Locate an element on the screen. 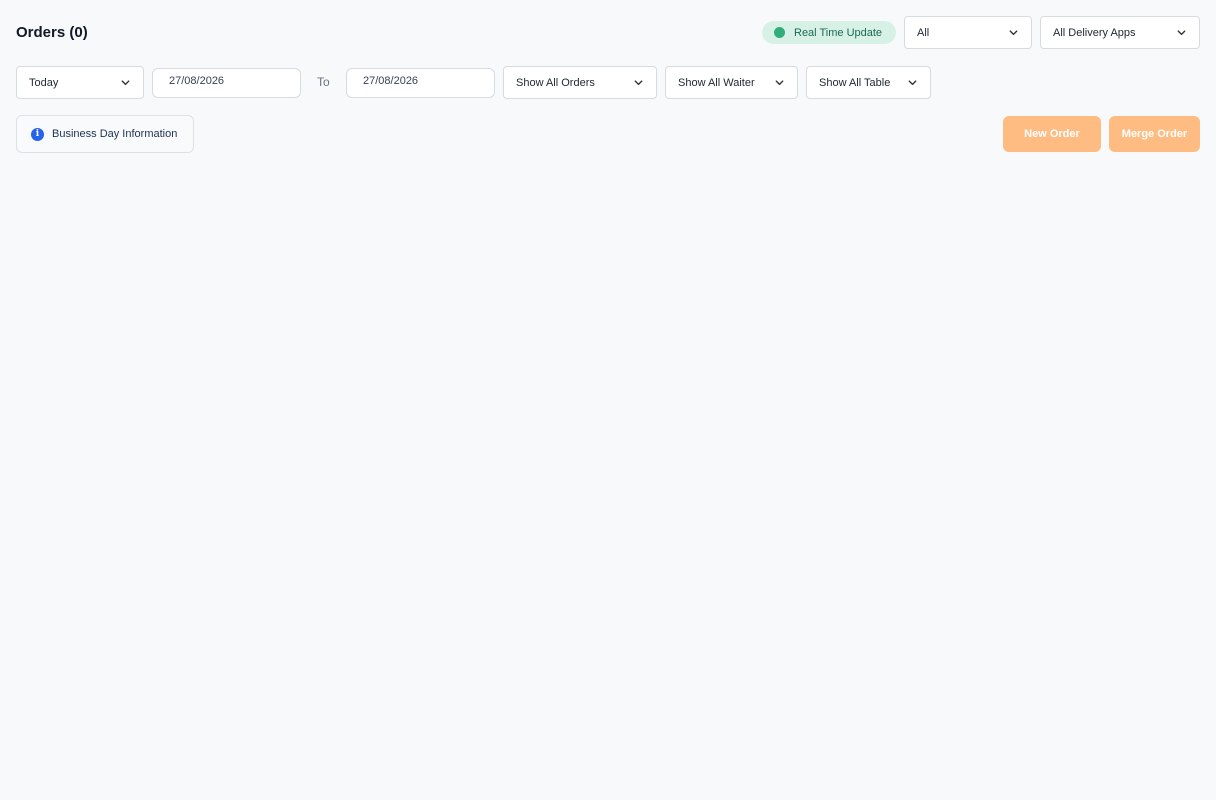 The height and width of the screenshot is (800, 1216). date-from-input is located at coordinates (224, 81).